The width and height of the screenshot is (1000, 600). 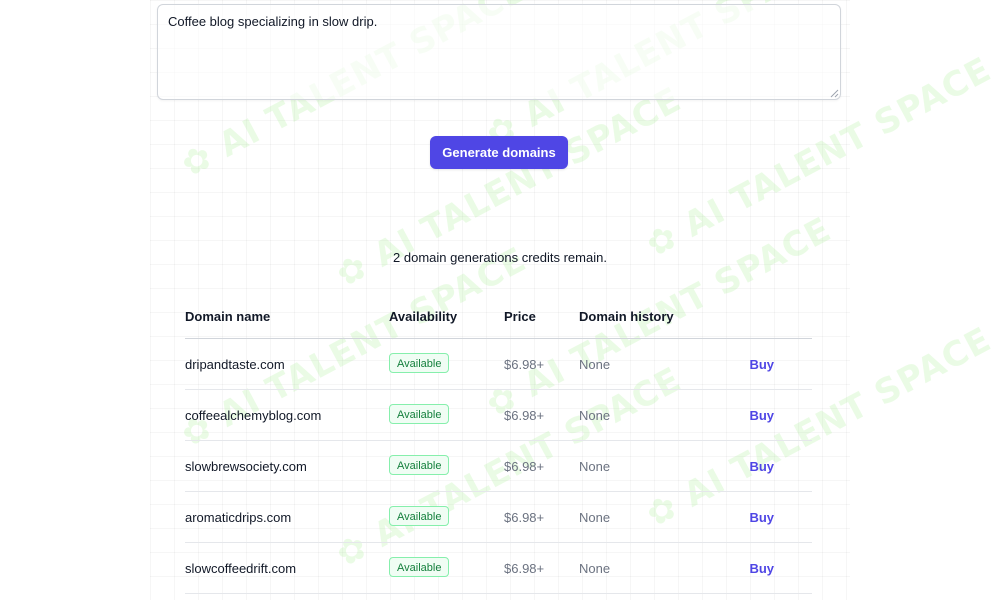 What do you see at coordinates (499, 152) in the screenshot?
I see `generate-domains-button: Generate domains` at bounding box center [499, 152].